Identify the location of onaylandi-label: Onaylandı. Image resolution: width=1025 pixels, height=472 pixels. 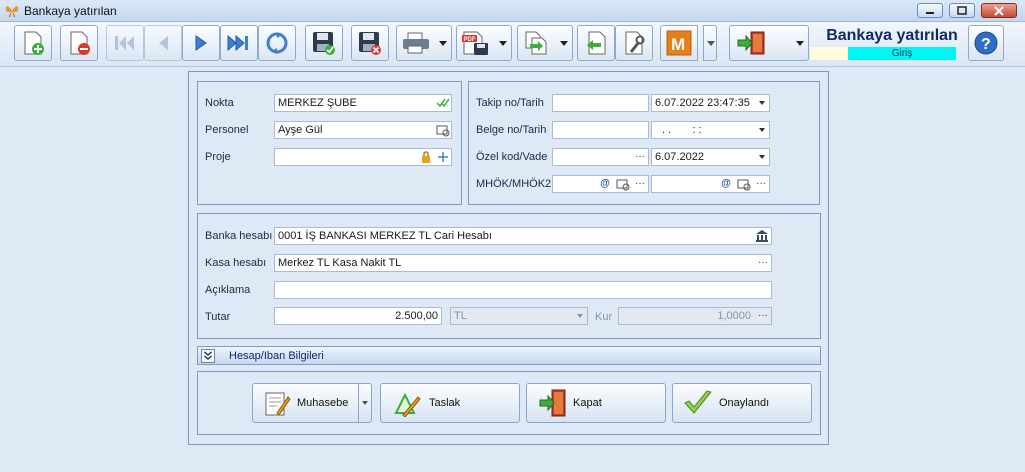
(744, 403).